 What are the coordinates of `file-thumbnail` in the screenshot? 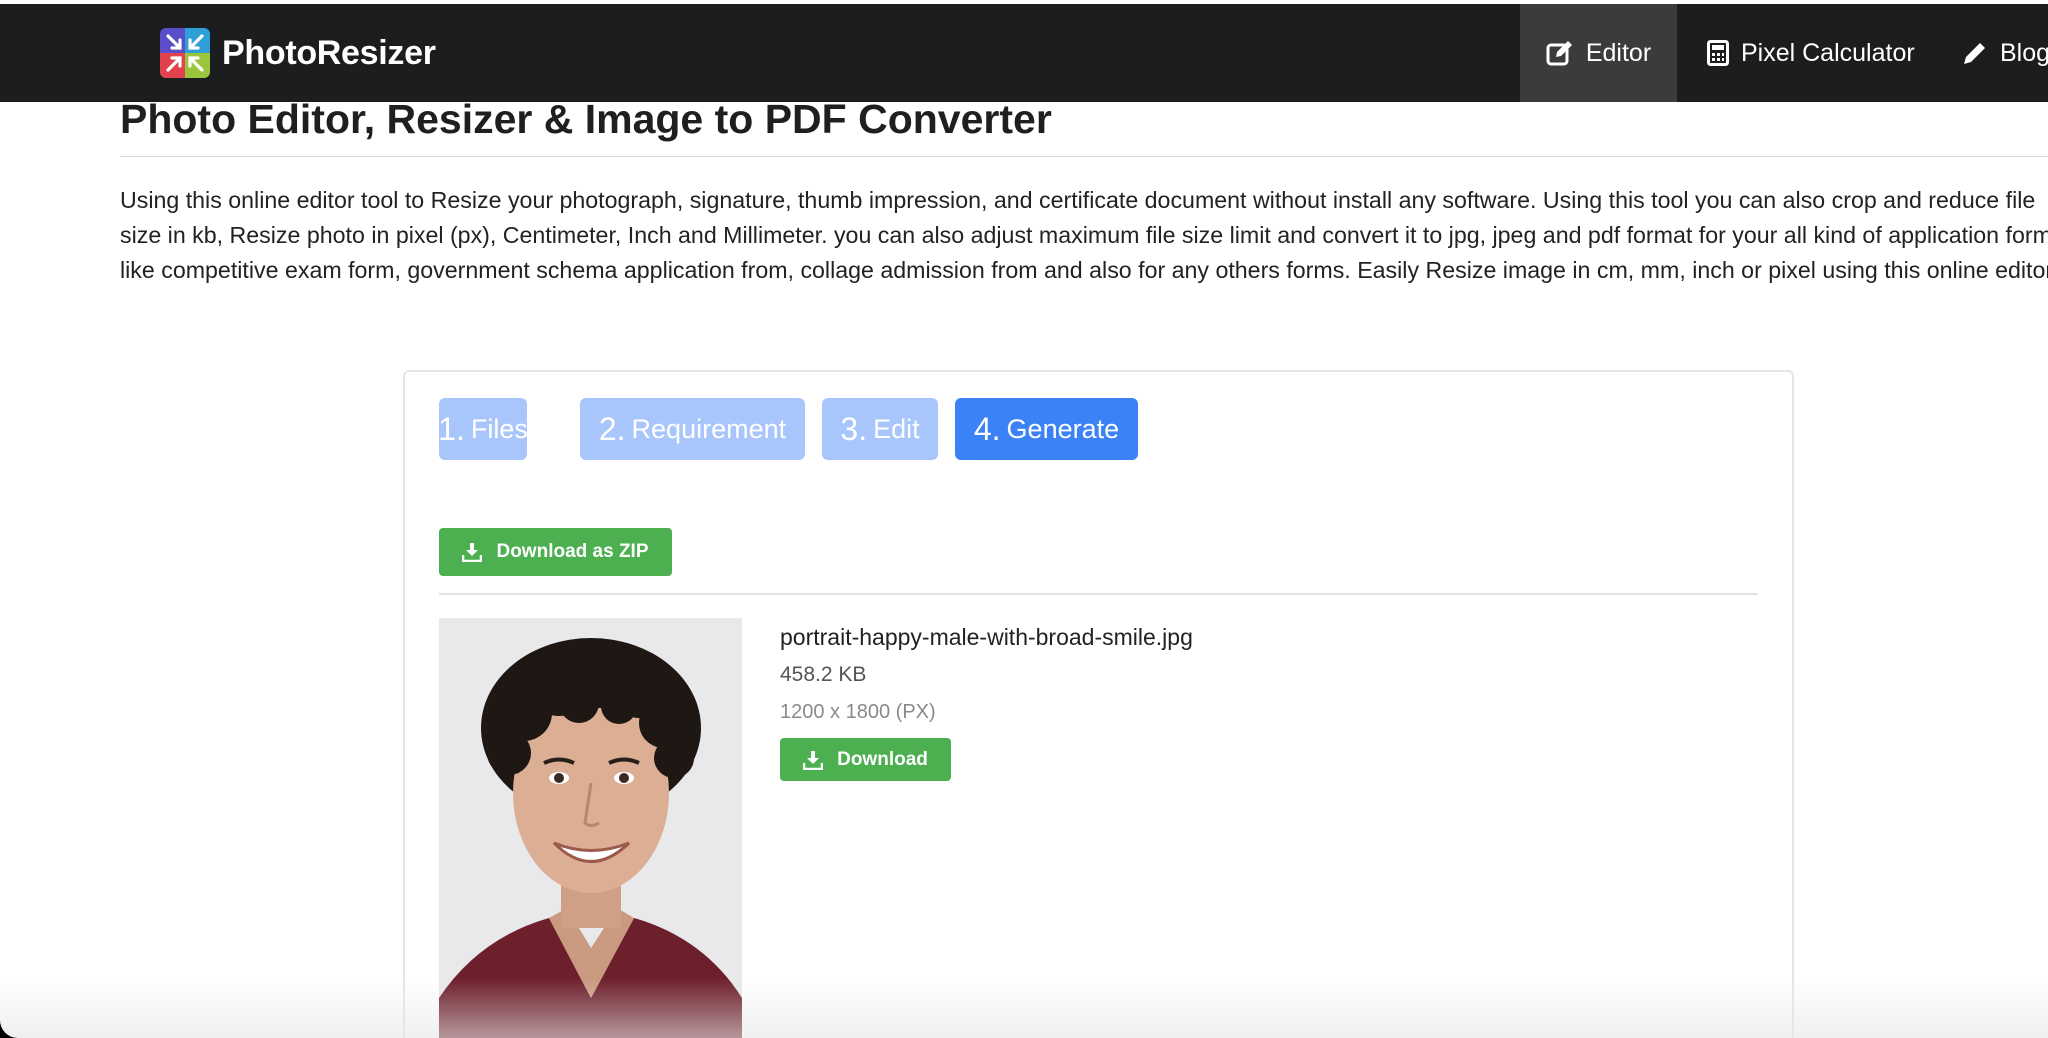 It's located at (590, 828).